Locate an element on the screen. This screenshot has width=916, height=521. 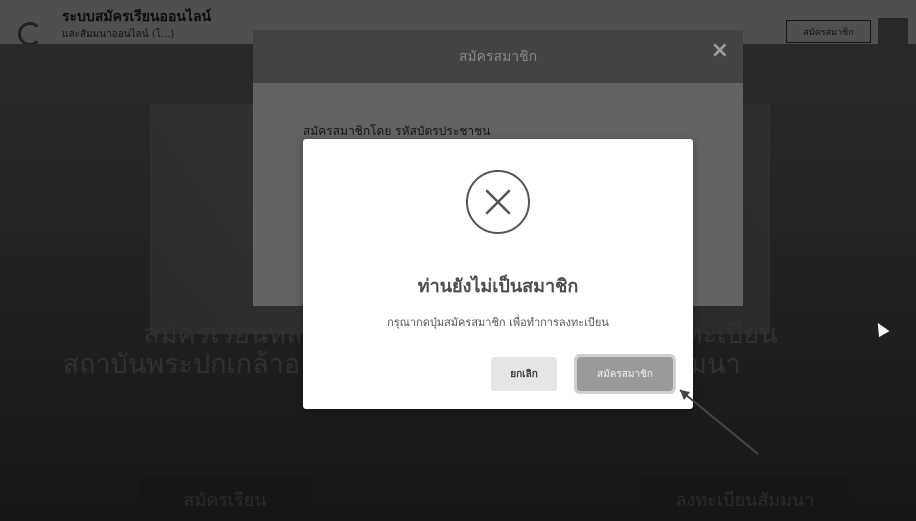
x-circle-icon is located at coordinates (498, 202).